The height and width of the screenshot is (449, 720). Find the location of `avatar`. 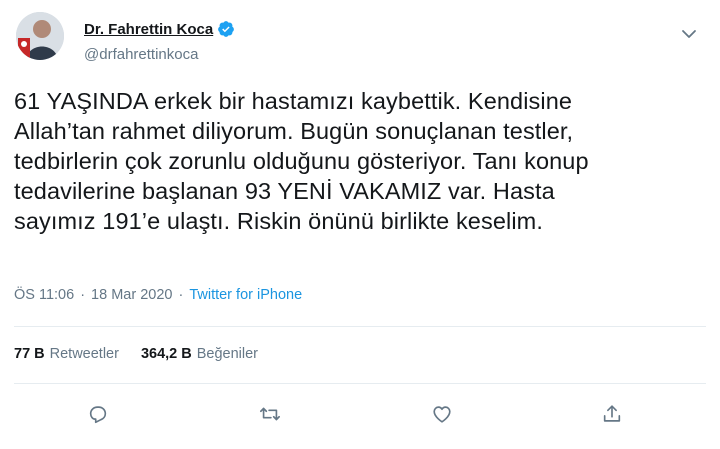

avatar is located at coordinates (40, 36).